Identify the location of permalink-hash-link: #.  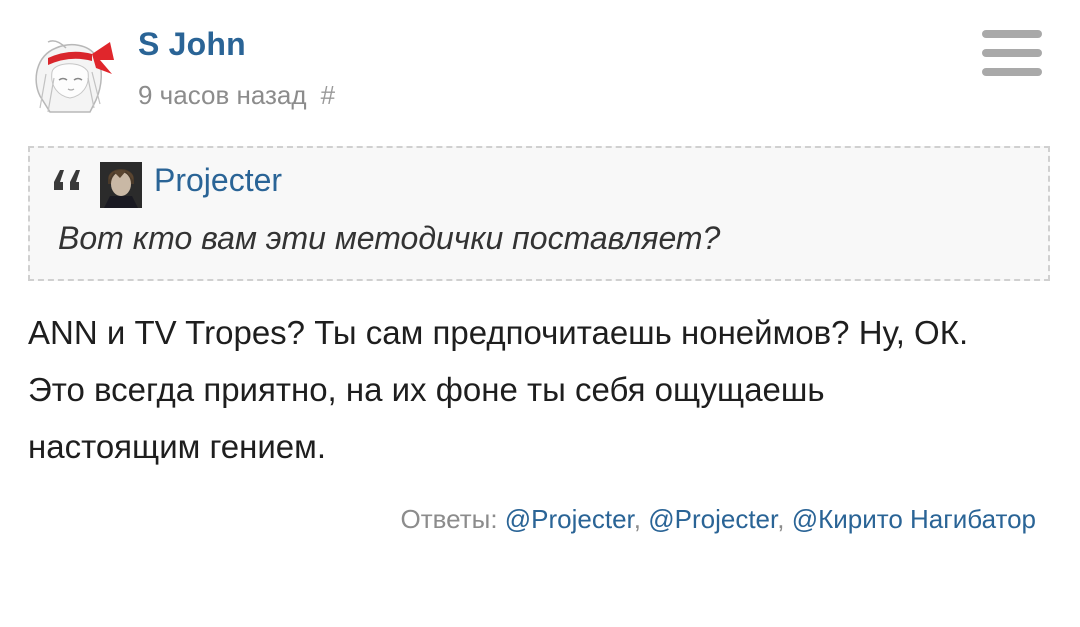
(328, 95).